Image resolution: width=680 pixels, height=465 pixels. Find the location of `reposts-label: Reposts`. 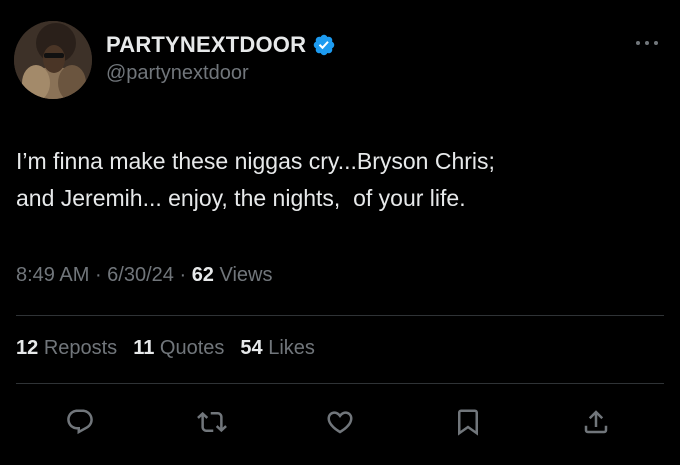

reposts-label: Reposts is located at coordinates (80, 348).